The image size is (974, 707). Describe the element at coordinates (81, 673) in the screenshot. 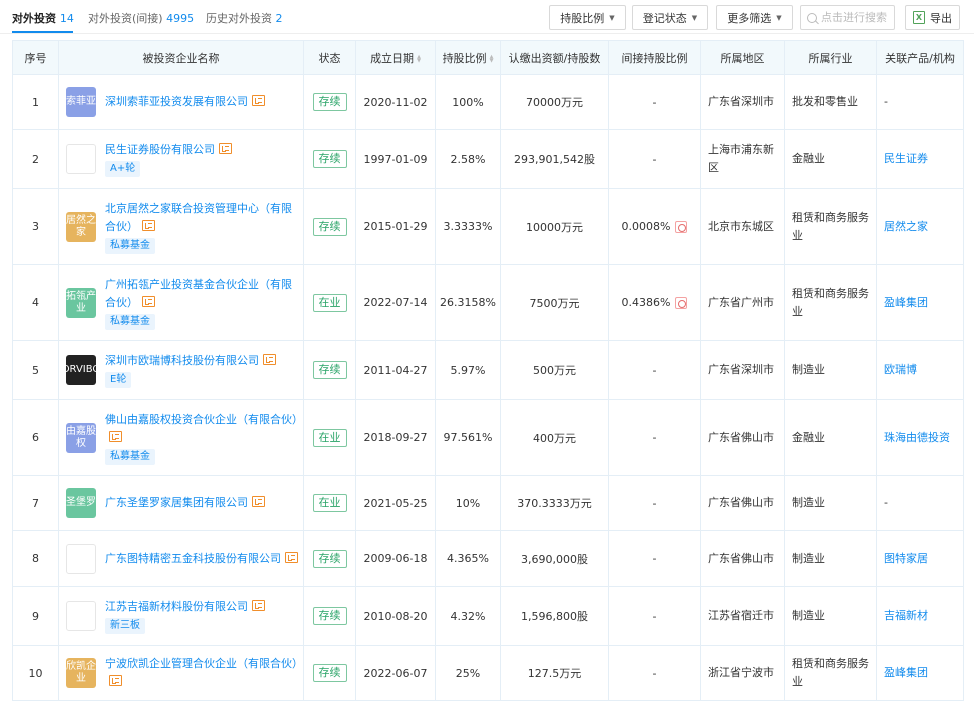

I see `company-logo: 欣凯企业` at that location.